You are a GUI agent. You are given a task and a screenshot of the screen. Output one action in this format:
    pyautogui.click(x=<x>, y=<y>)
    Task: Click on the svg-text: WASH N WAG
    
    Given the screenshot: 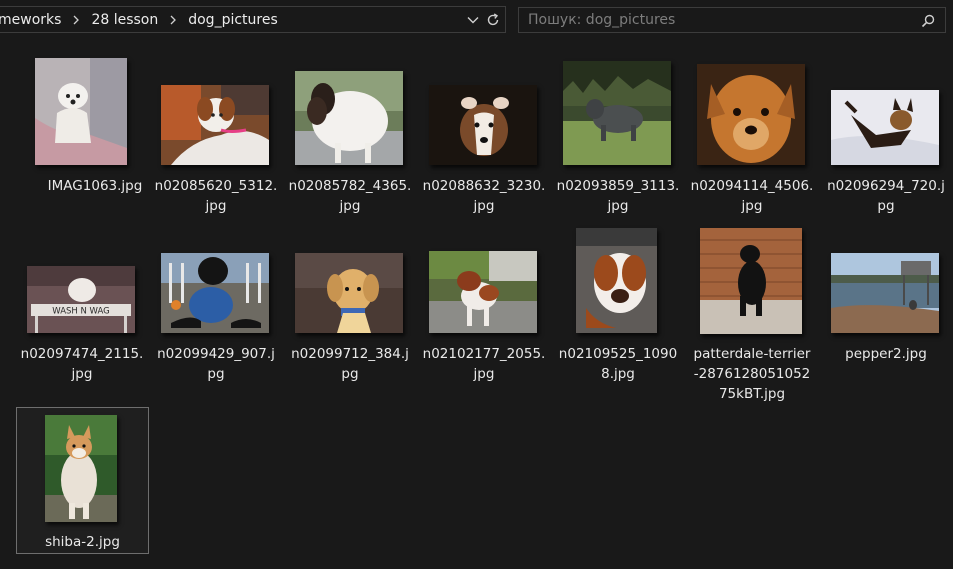 What is the action you would take?
    pyautogui.click(x=81, y=312)
    